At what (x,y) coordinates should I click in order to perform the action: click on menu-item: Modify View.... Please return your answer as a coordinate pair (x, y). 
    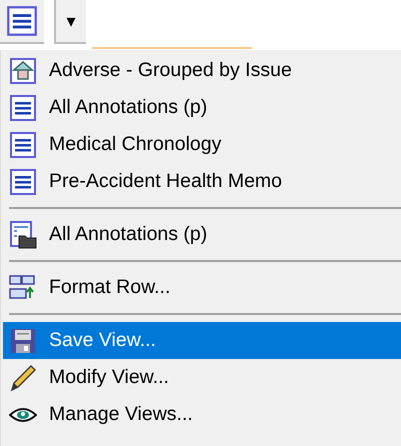
    Looking at the image, I should click on (202, 377).